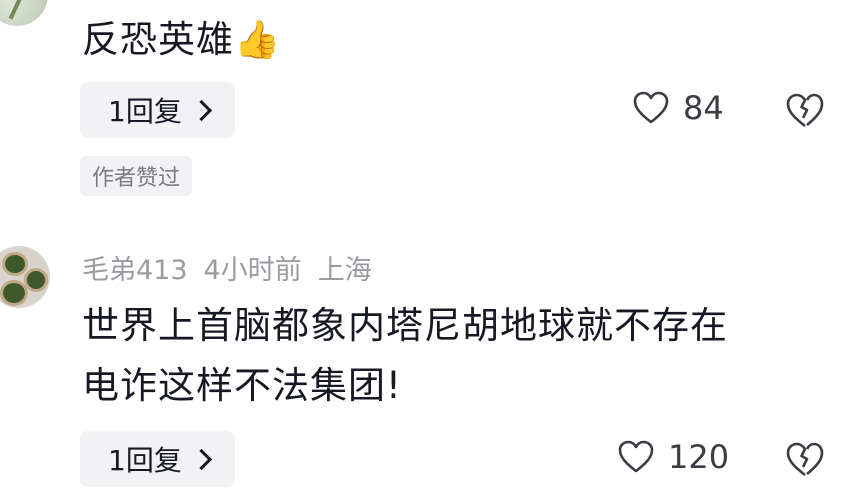 The width and height of the screenshot is (858, 492). I want to click on like-button: 120, so click(673, 457).